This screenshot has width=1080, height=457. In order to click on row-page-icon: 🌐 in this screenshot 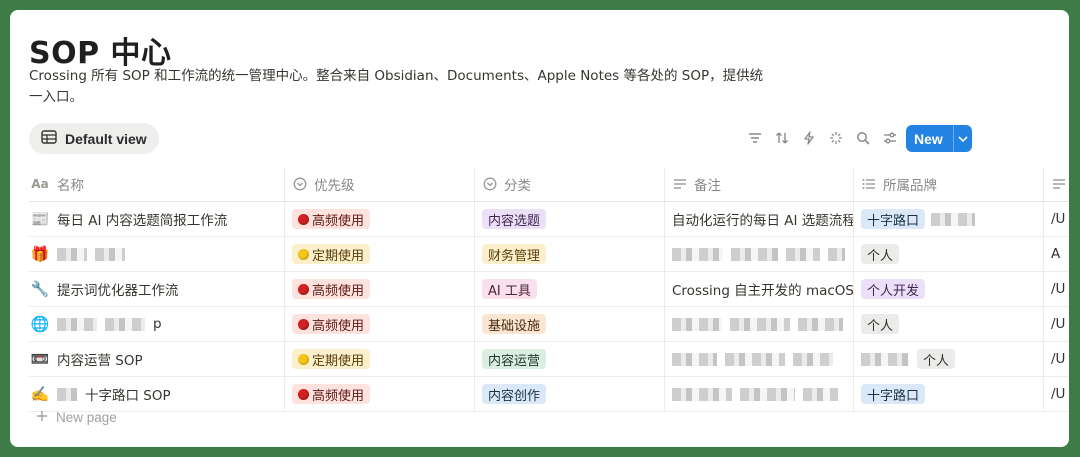, I will do `click(40, 324)`.